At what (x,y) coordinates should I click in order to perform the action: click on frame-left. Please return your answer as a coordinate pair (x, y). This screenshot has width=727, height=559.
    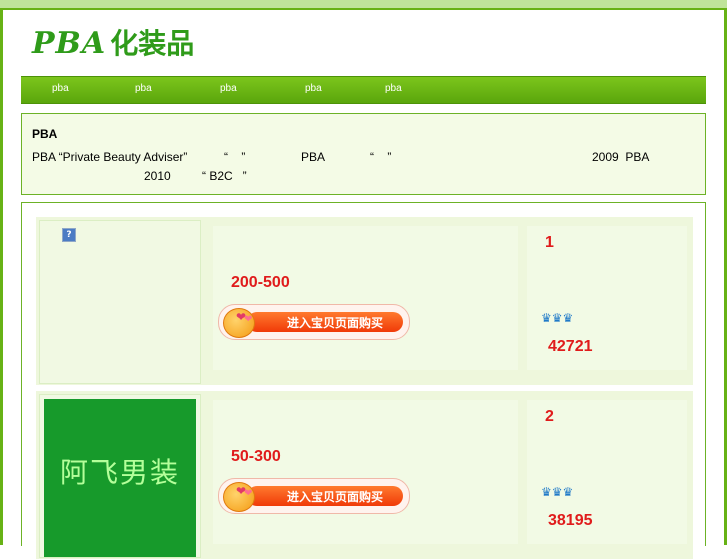
    Looking at the image, I should click on (1, 277).